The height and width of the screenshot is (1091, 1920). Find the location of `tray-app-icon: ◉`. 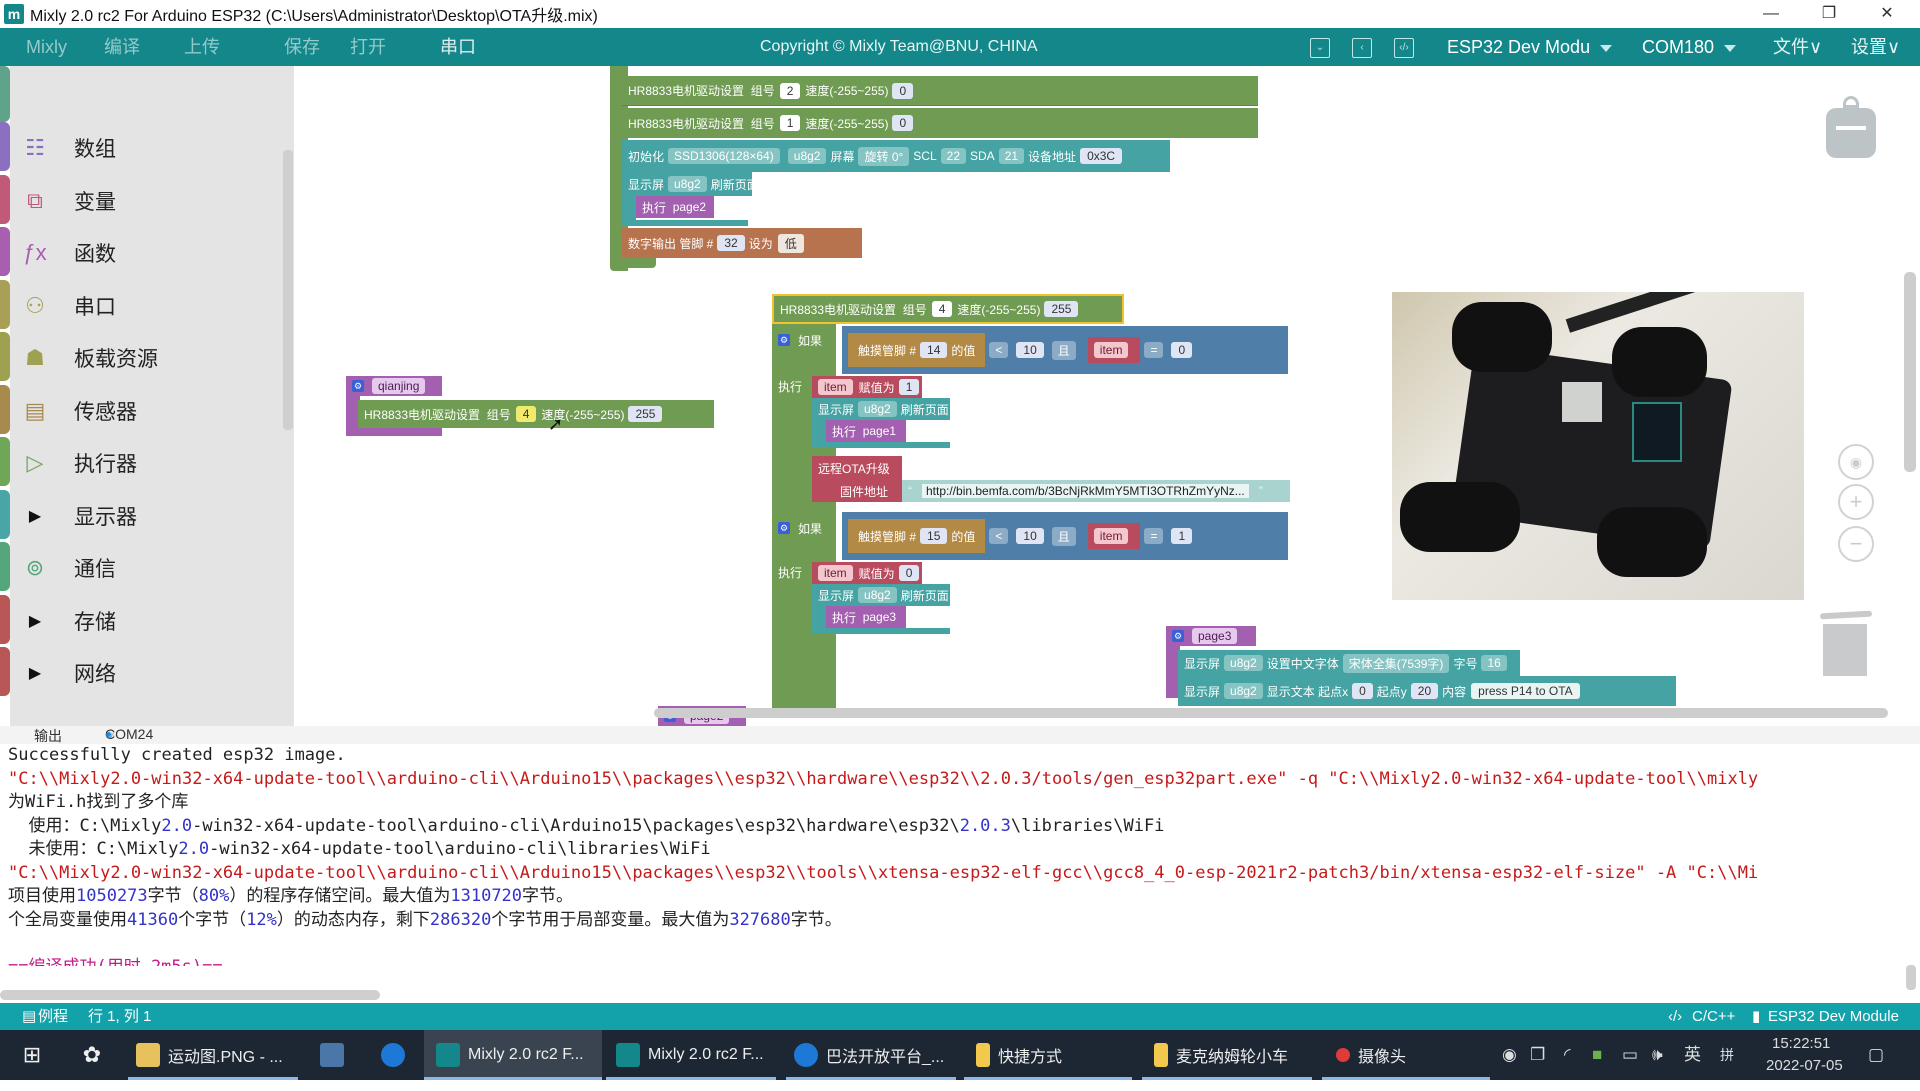

tray-app-icon: ◉ is located at coordinates (1509, 1055).